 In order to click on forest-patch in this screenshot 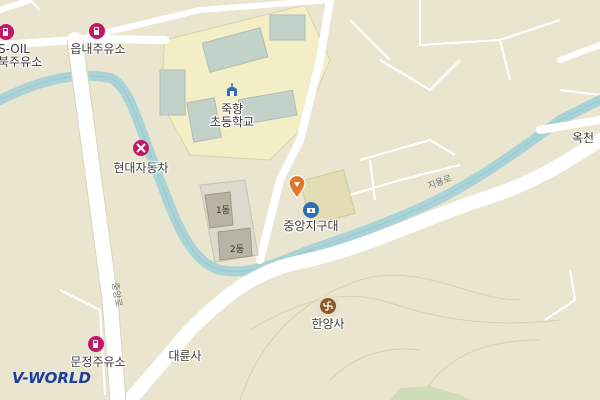, I will do `click(430, 393)`.